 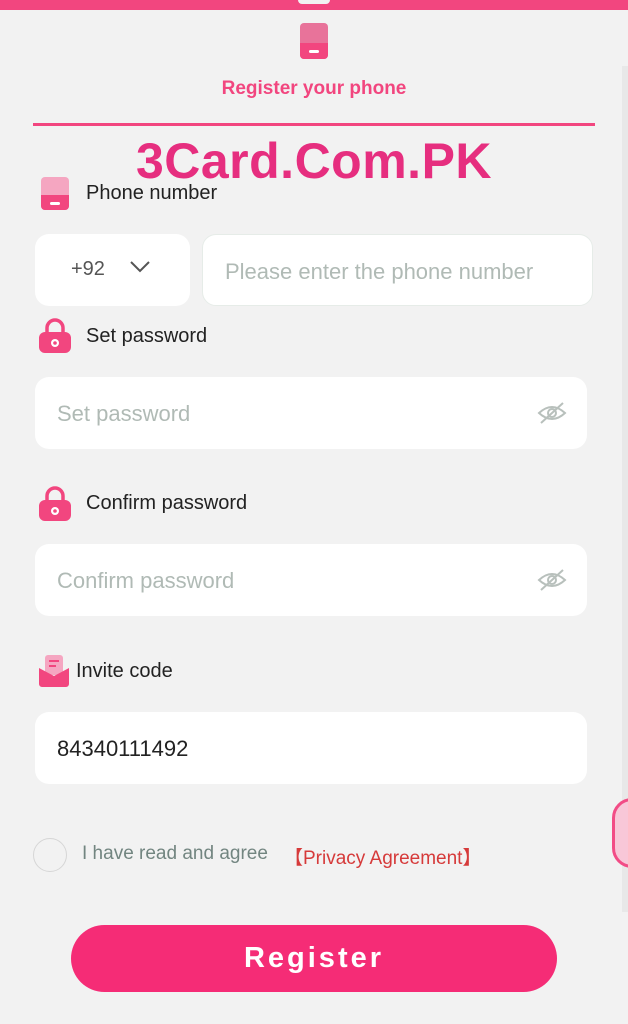 I want to click on top-notch, so click(x=314, y=3).